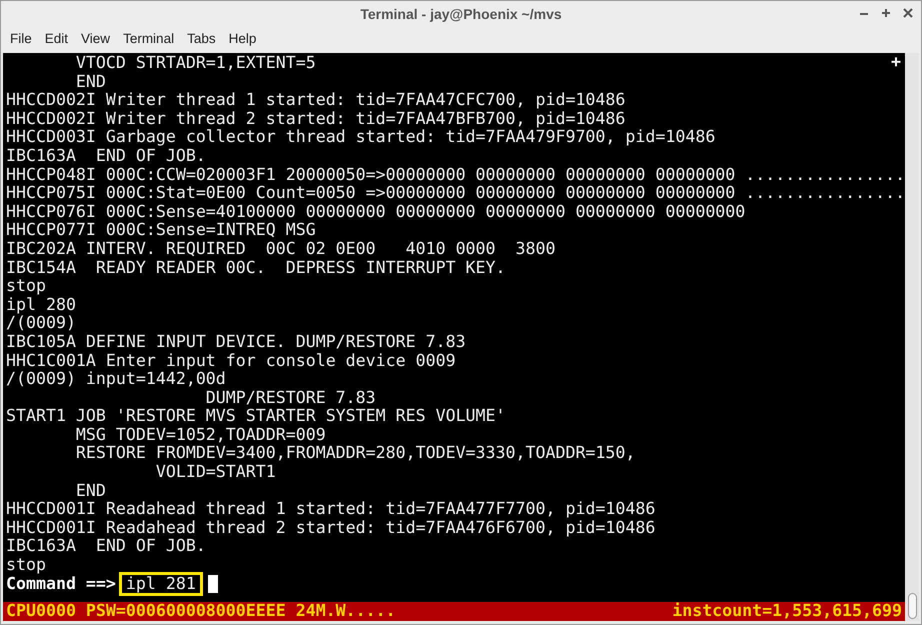 The width and height of the screenshot is (922, 625). What do you see at coordinates (95, 39) in the screenshot?
I see `menu-item: View` at bounding box center [95, 39].